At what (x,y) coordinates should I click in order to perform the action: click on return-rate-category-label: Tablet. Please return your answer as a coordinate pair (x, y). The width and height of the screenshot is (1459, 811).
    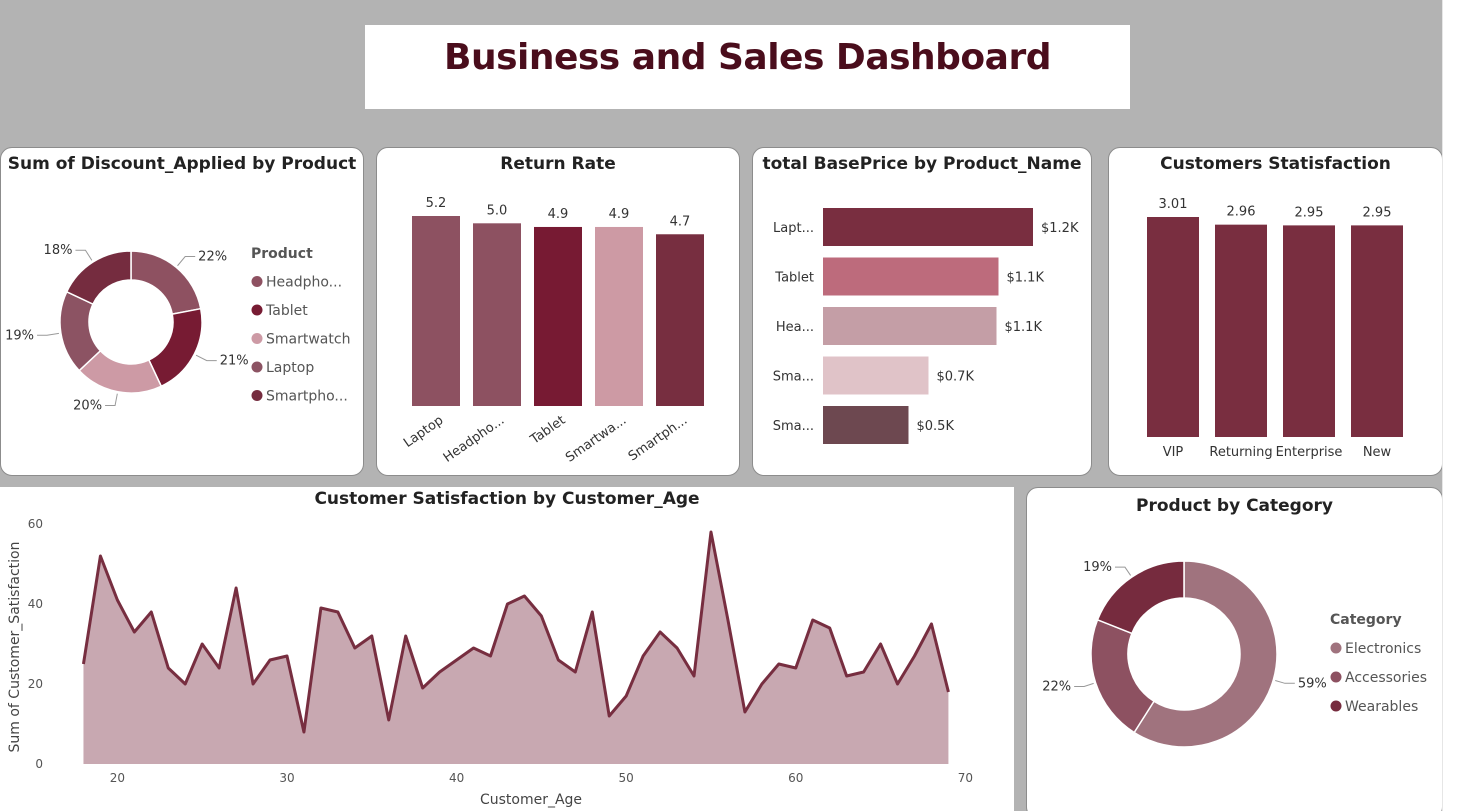
    Looking at the image, I should click on (547, 430).